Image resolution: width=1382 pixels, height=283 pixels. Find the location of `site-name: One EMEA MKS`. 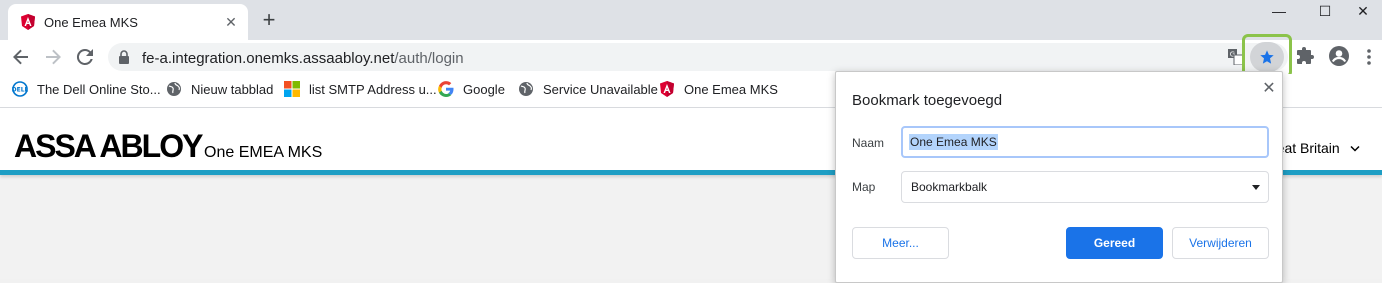

site-name: One EMEA MKS is located at coordinates (263, 152).